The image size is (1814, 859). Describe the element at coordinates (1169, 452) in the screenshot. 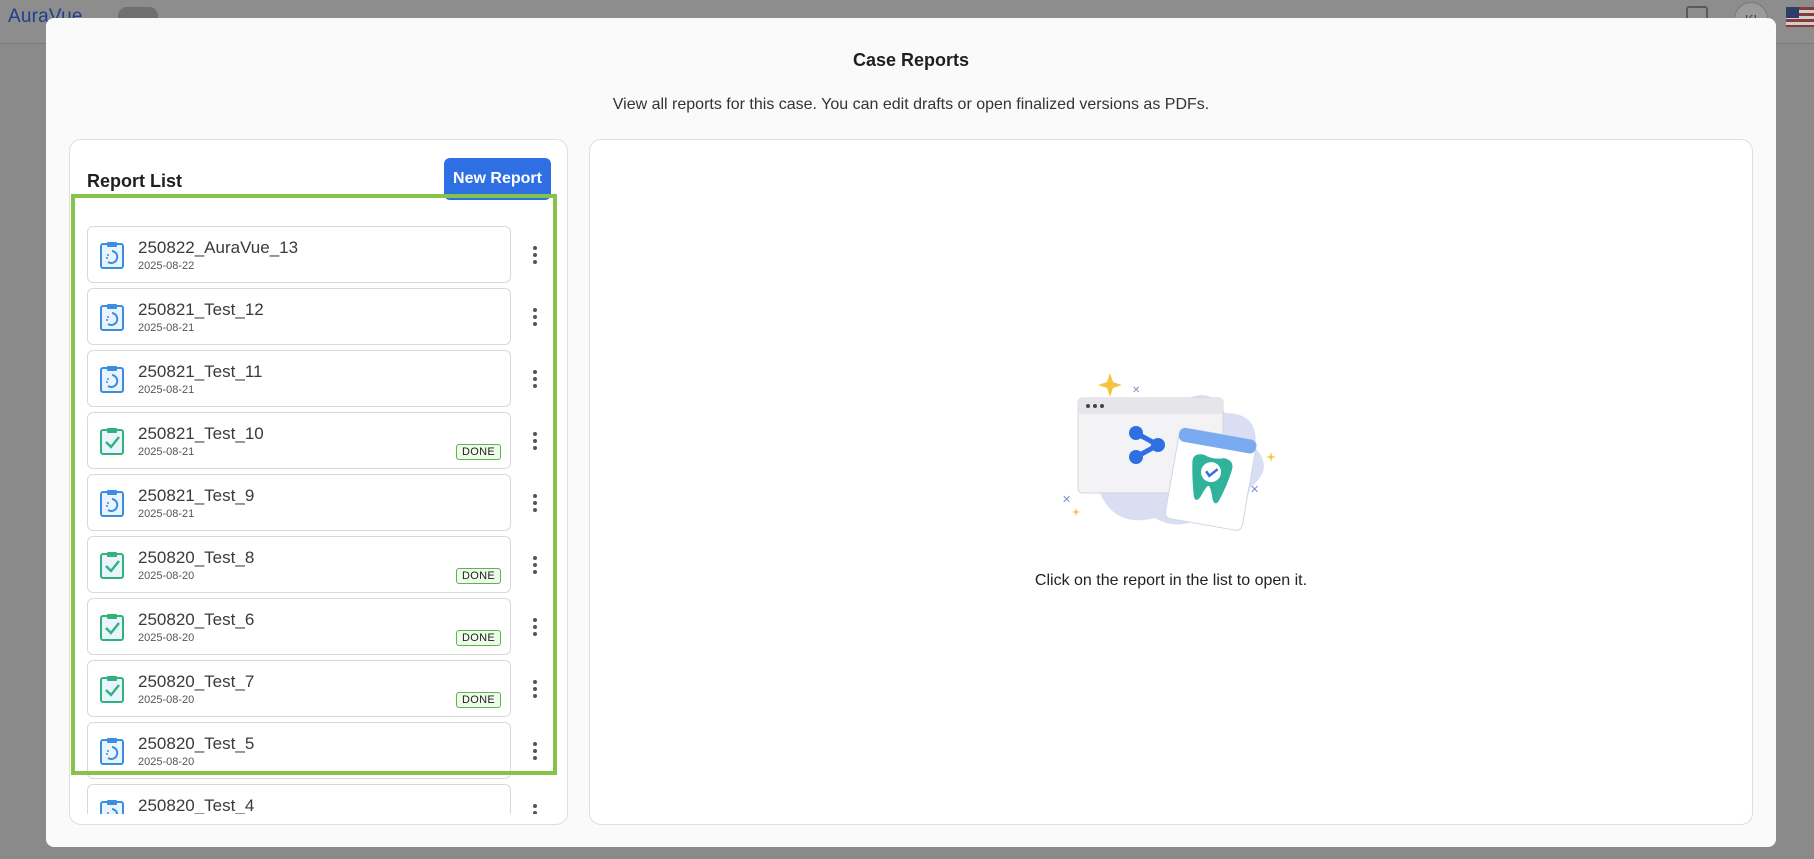

I see `empty-state-illustration: ✕ ✕ ✕` at that location.